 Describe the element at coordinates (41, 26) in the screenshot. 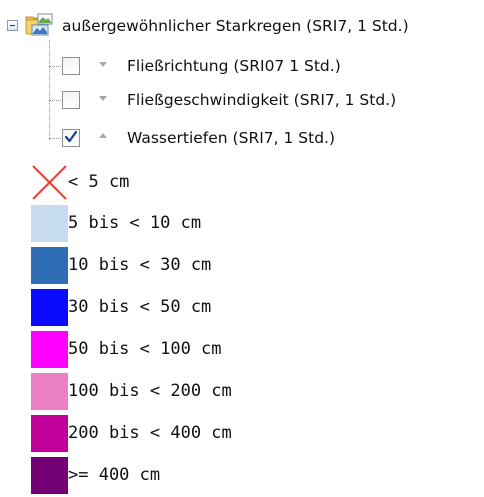

I see `folder-layers-icon` at that location.